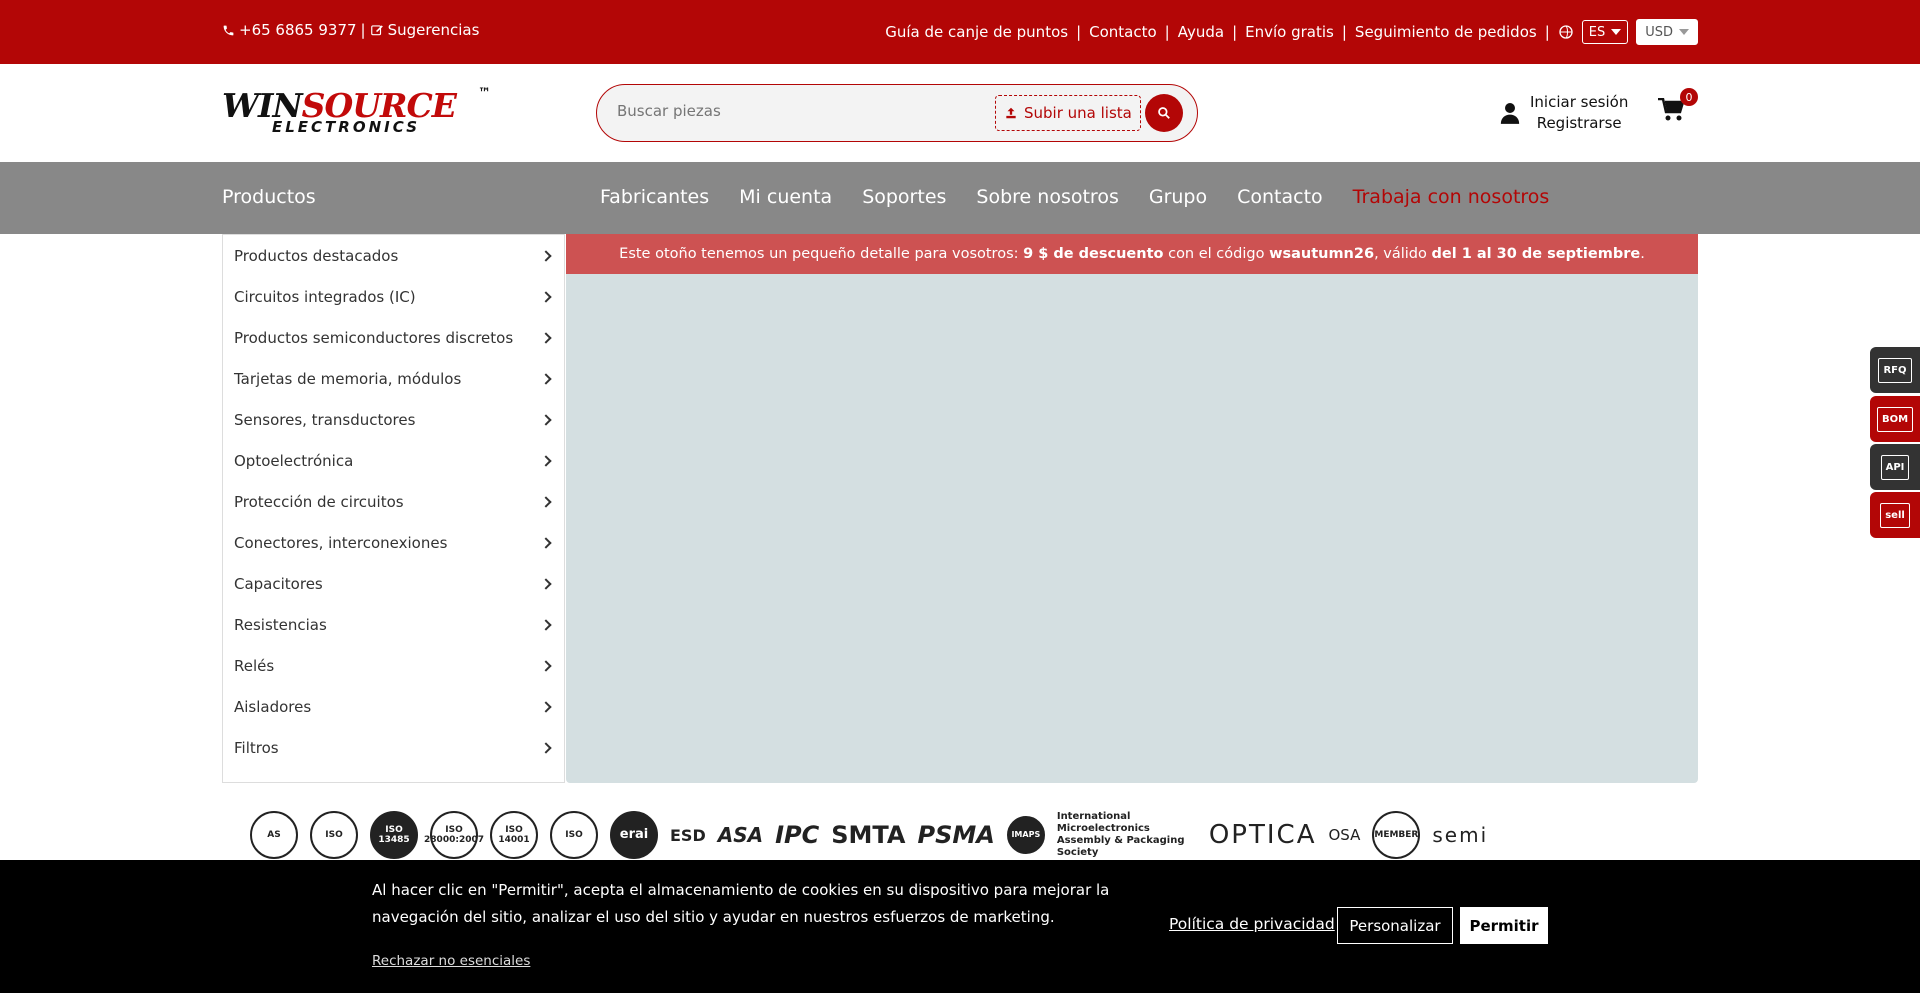 Image resolution: width=1920 pixels, height=993 pixels. Describe the element at coordinates (393, 419) in the screenshot. I see `sidebar-item-sensors: Sensores, transductores` at that location.